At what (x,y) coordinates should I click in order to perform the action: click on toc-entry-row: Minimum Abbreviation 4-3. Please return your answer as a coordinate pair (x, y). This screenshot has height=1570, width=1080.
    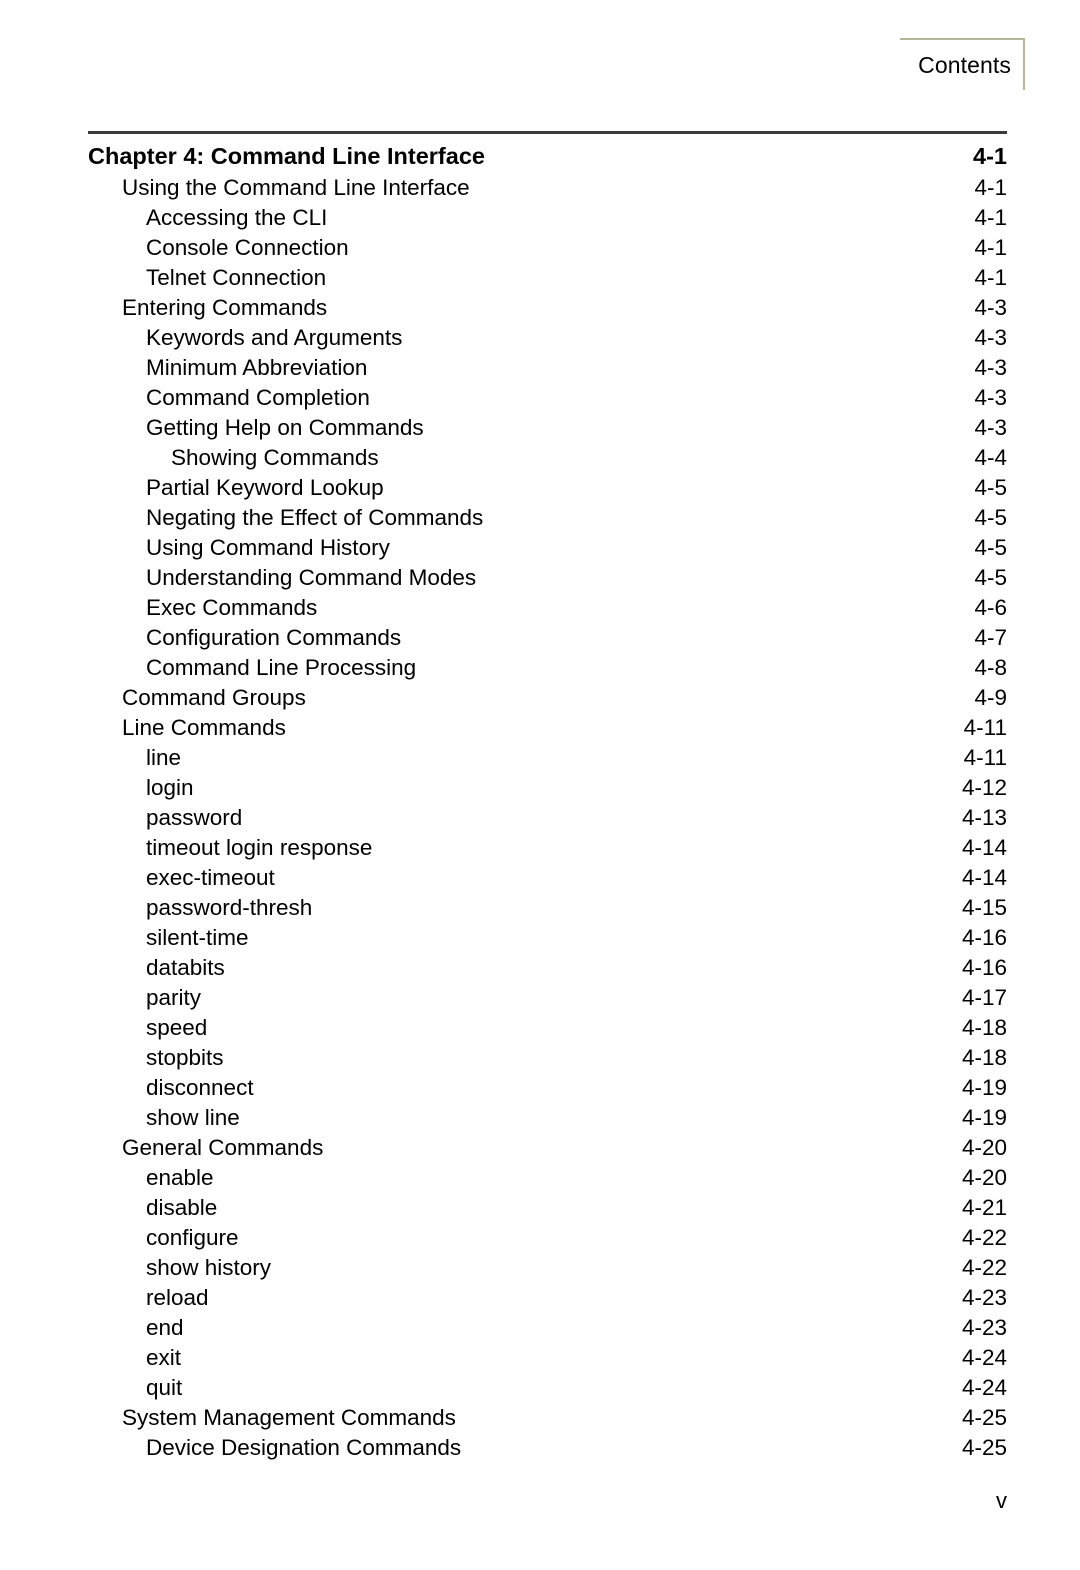
    Looking at the image, I should click on (547, 368).